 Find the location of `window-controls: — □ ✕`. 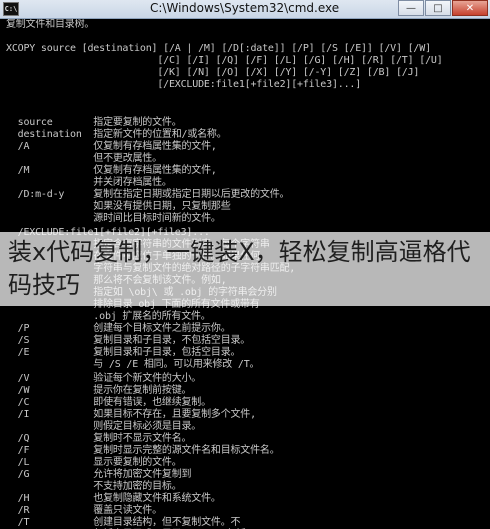

window-controls: — □ ✕ is located at coordinates (442, 8).